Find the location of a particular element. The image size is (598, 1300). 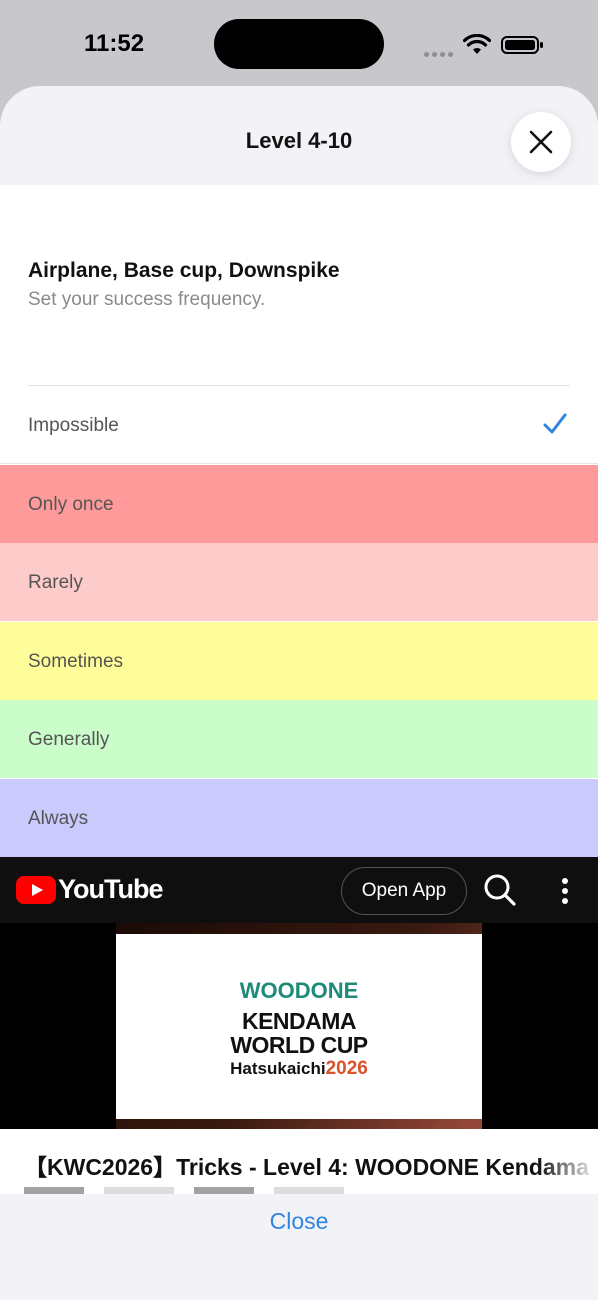

cellular-signal-icon is located at coordinates (440, 50).